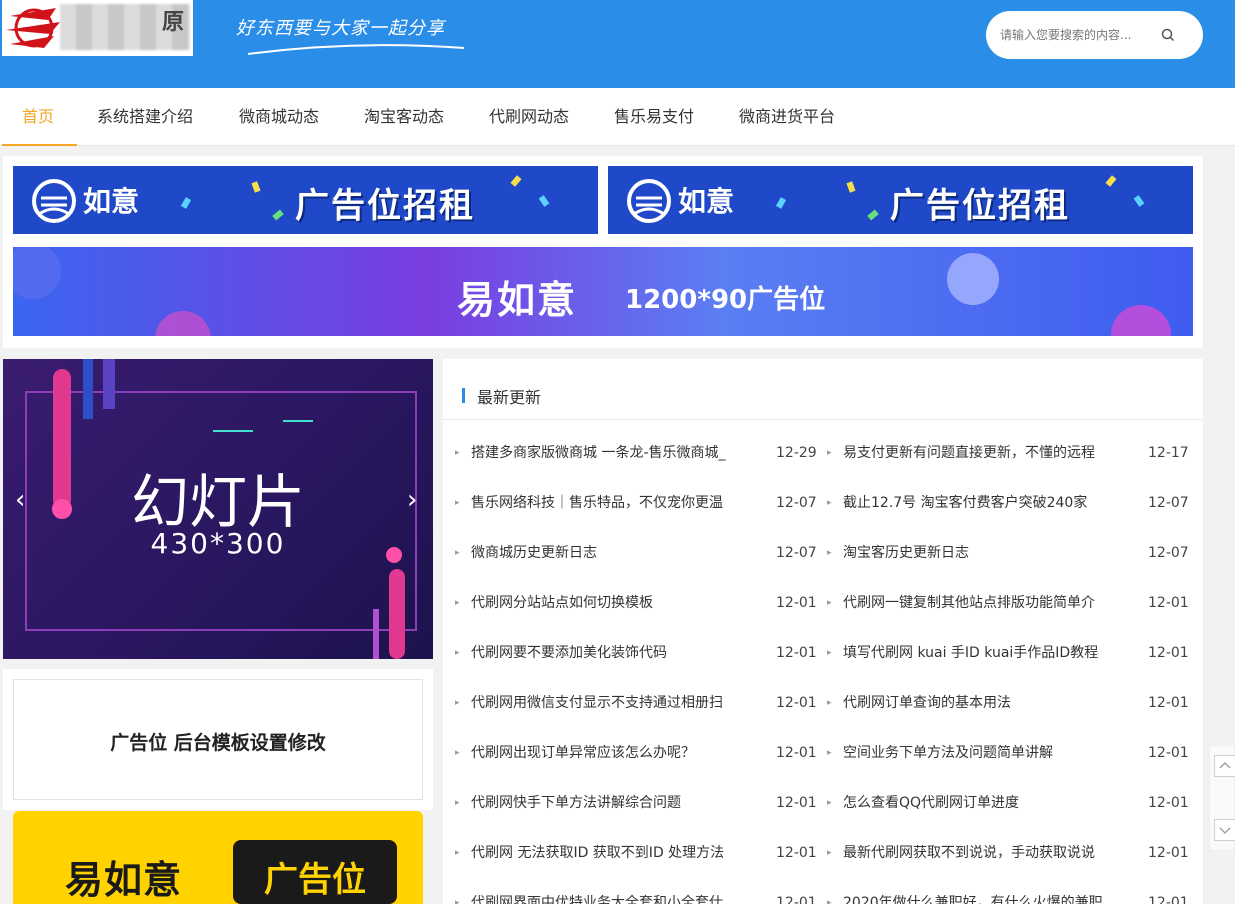  What do you see at coordinates (385, 206) in the screenshot?
I see `ad-banner-text: 广告位招租` at bounding box center [385, 206].